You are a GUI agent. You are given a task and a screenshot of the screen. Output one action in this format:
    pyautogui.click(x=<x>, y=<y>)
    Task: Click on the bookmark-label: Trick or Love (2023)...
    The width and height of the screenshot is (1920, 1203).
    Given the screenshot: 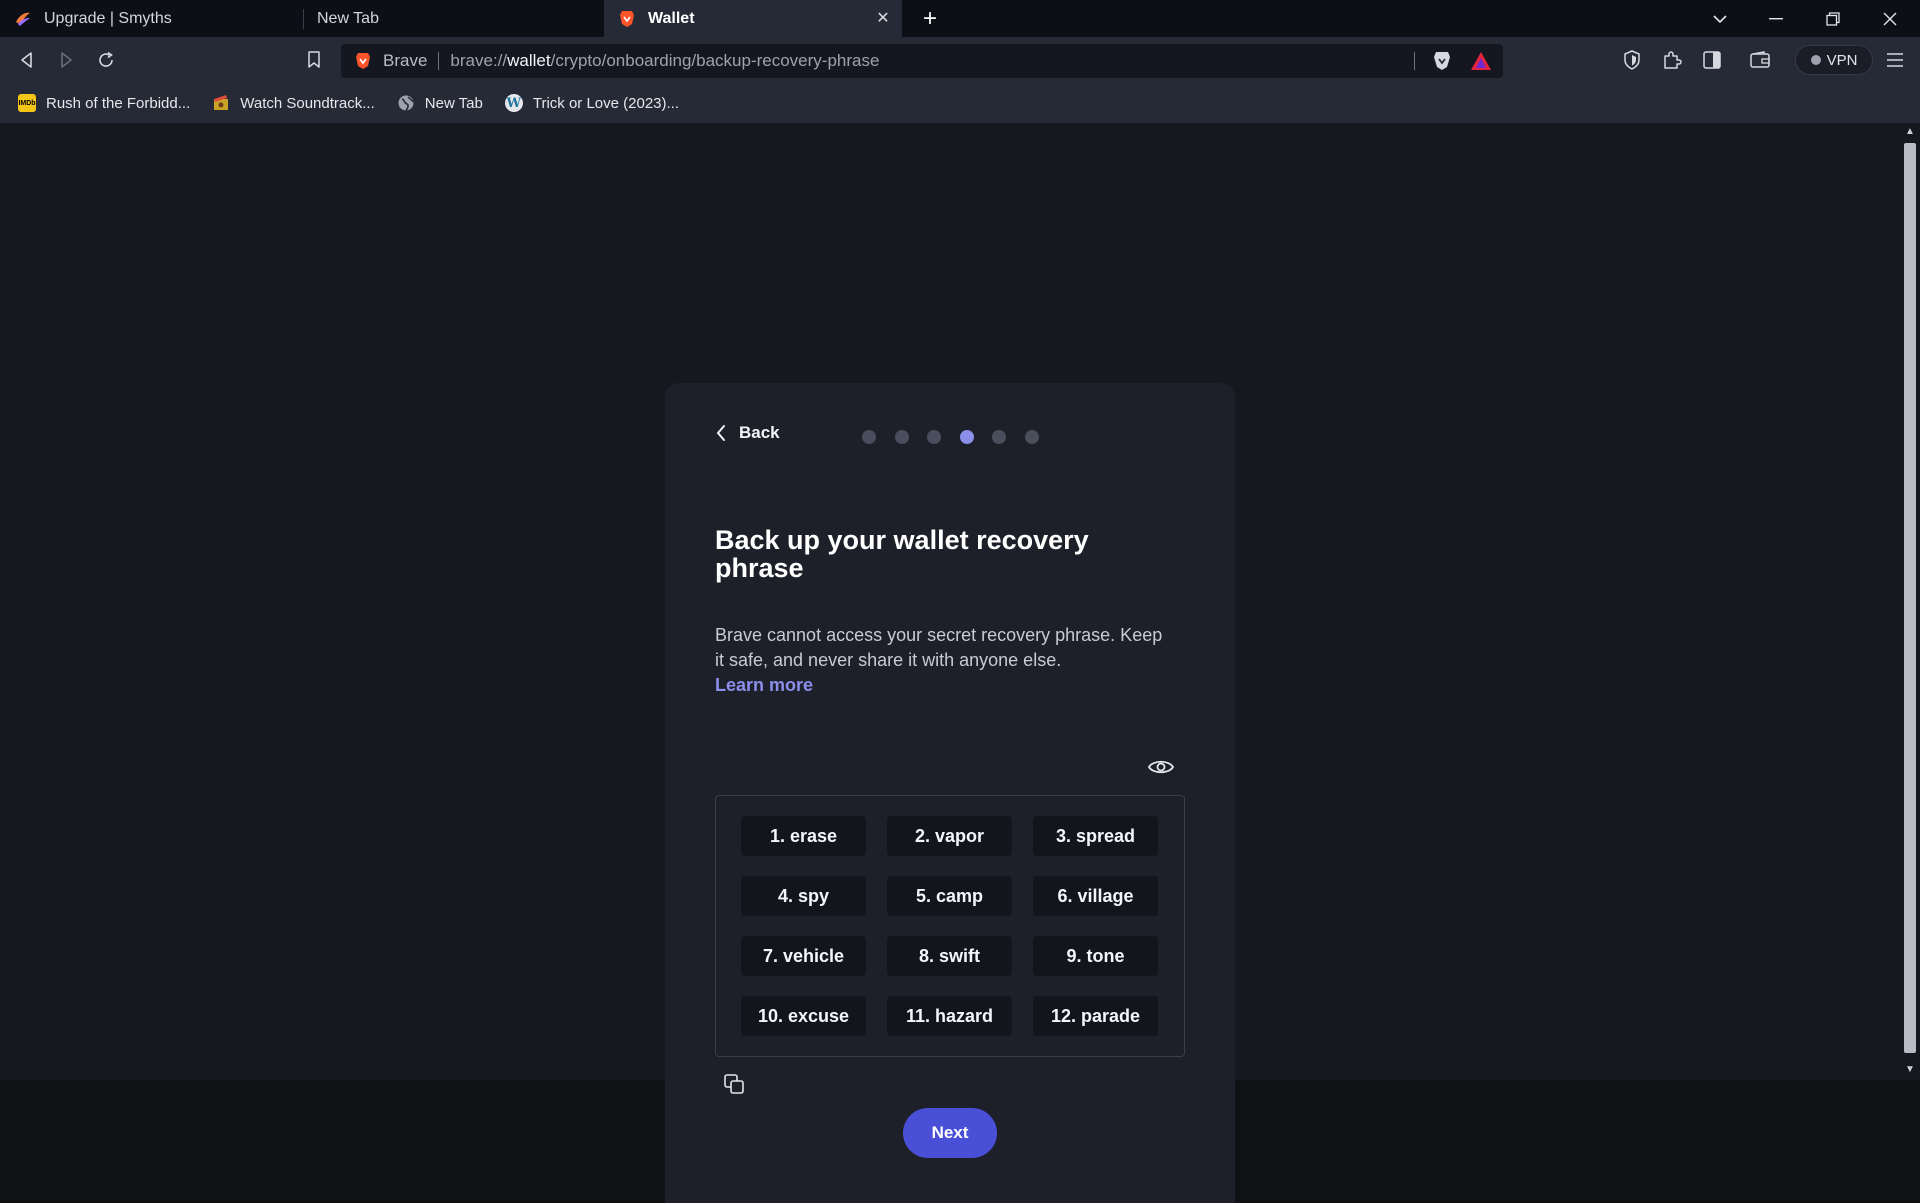 What is the action you would take?
    pyautogui.click(x=606, y=103)
    